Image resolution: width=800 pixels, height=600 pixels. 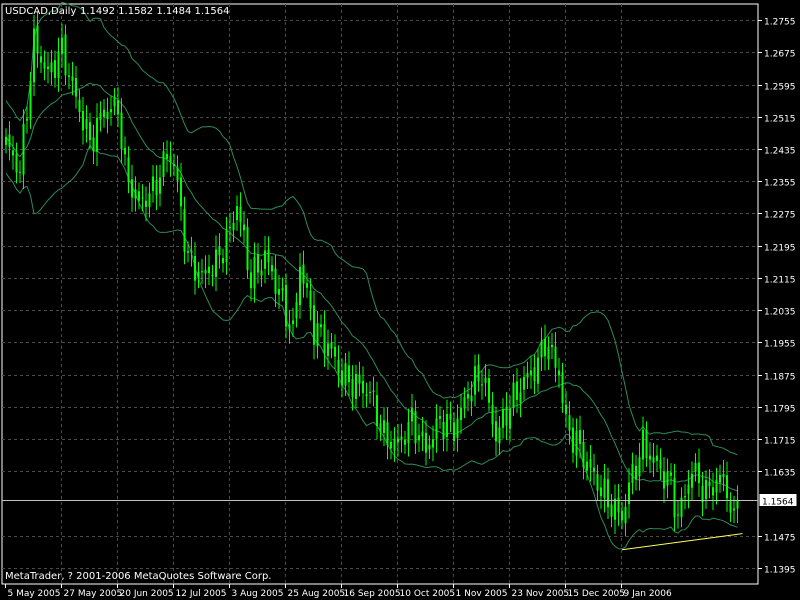 What do you see at coordinates (541, 594) in the screenshot?
I see `x-tick-label: 23 Nov 2005` at bounding box center [541, 594].